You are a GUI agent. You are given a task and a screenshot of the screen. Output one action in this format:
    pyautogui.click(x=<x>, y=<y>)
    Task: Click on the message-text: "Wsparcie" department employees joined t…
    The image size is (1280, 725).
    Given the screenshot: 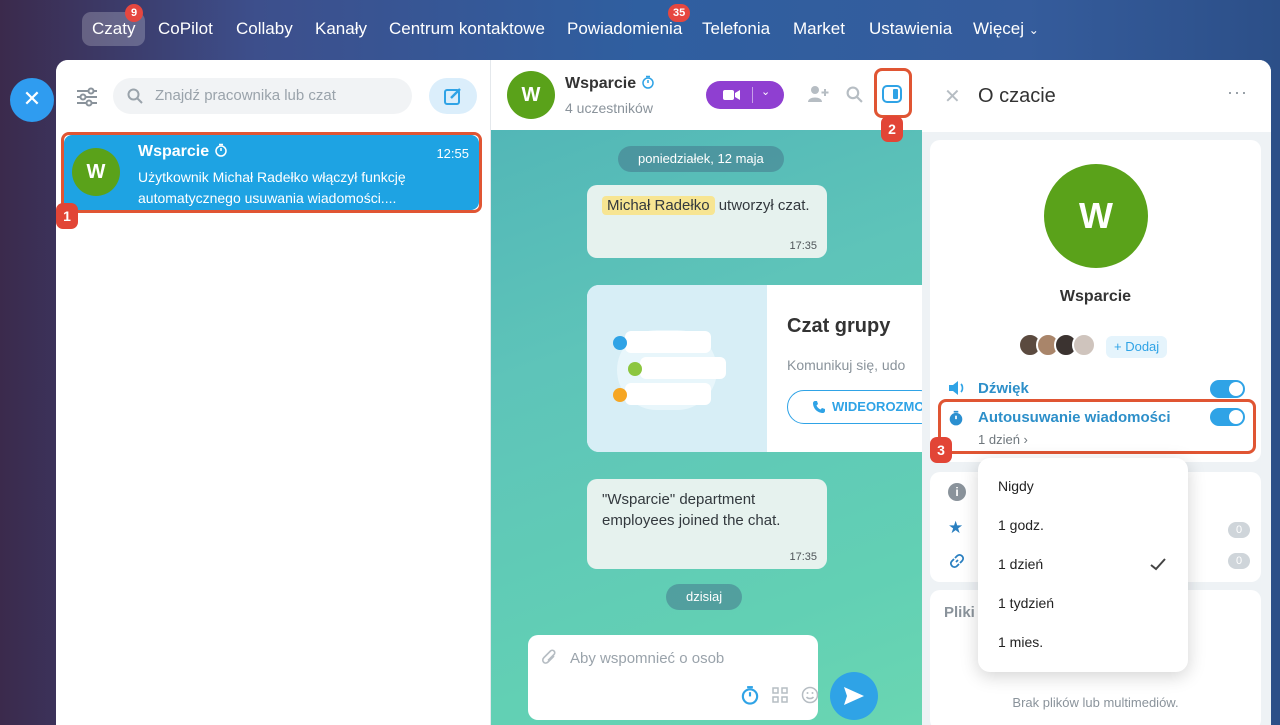 What is the action you would take?
    pyautogui.click(x=691, y=510)
    